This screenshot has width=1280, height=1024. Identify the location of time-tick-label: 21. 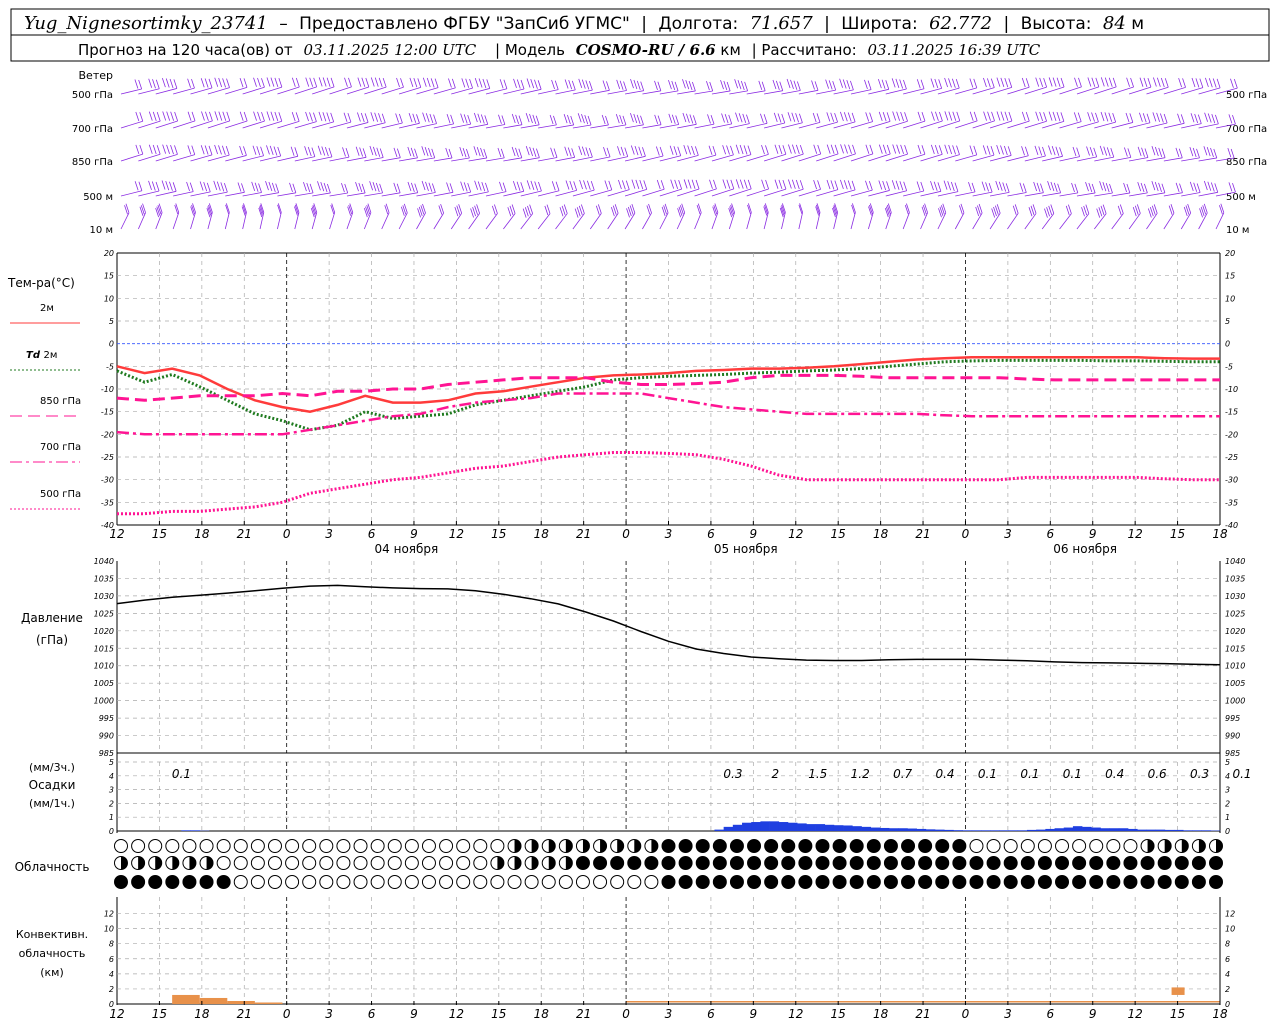
(583, 534).